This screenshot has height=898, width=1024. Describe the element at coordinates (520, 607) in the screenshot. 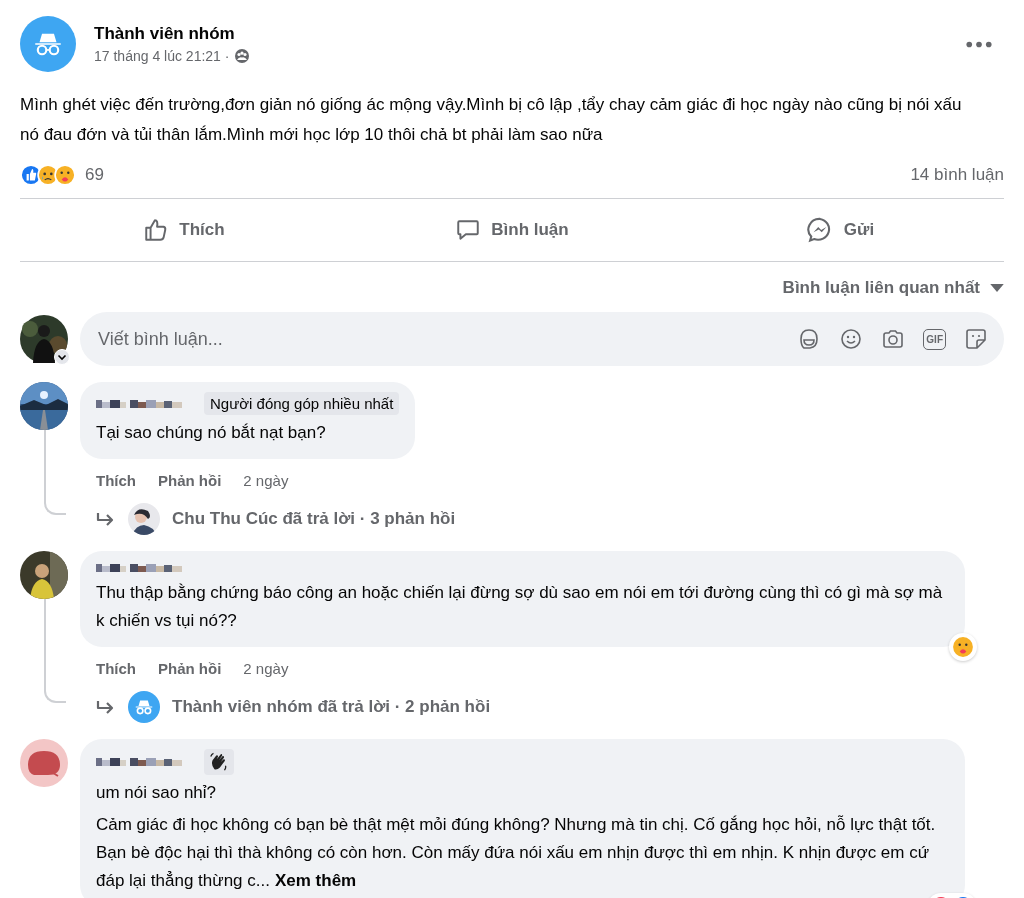

I see `comment-text: Thu thập bằng chứng báo công an hoặc chiến lại đừng sợ dù sao em nói em tới đường cùng thì có gì mà sợ mà k chiến vs tụi nó??` at that location.